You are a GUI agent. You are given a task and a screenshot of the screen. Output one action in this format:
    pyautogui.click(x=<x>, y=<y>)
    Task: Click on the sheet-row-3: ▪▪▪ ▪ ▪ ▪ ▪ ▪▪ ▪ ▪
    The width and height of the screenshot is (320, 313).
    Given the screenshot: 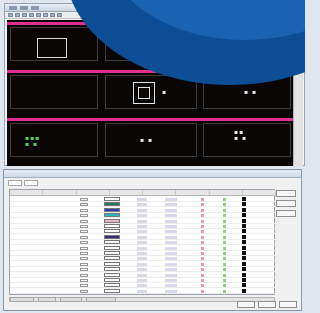 What is the action you would take?
    pyautogui.click(x=150, y=139)
    